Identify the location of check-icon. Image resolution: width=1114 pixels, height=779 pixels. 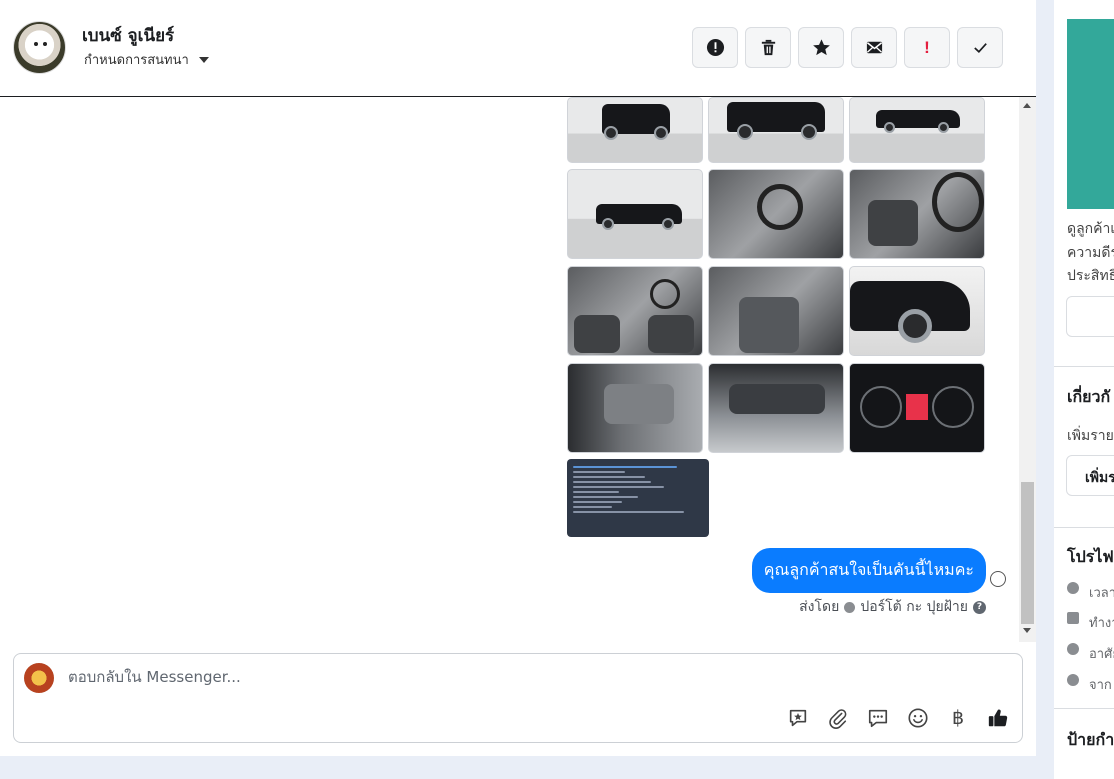
(980, 48).